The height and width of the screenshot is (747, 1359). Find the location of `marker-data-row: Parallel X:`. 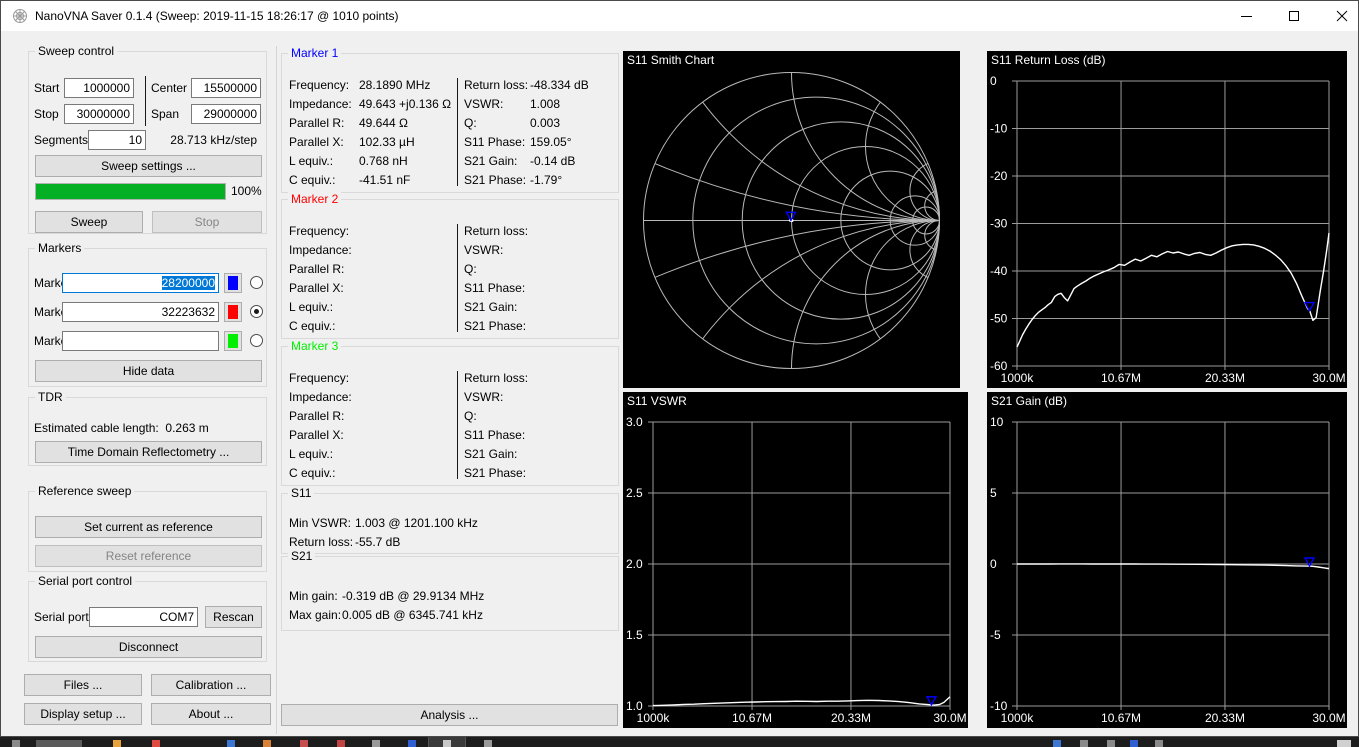

marker-data-row: Parallel X: is located at coordinates (372, 288).